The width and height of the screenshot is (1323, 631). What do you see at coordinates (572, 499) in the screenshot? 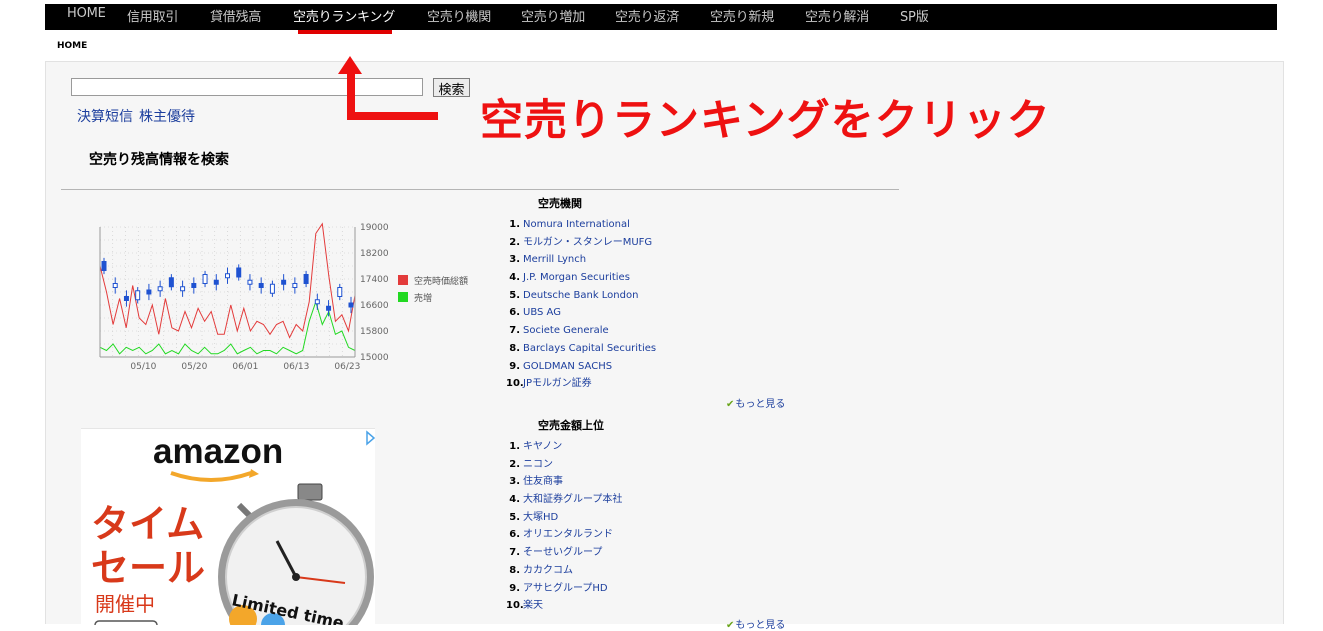
I see `top-amount-link: 大和証券グループ本社` at bounding box center [572, 499].